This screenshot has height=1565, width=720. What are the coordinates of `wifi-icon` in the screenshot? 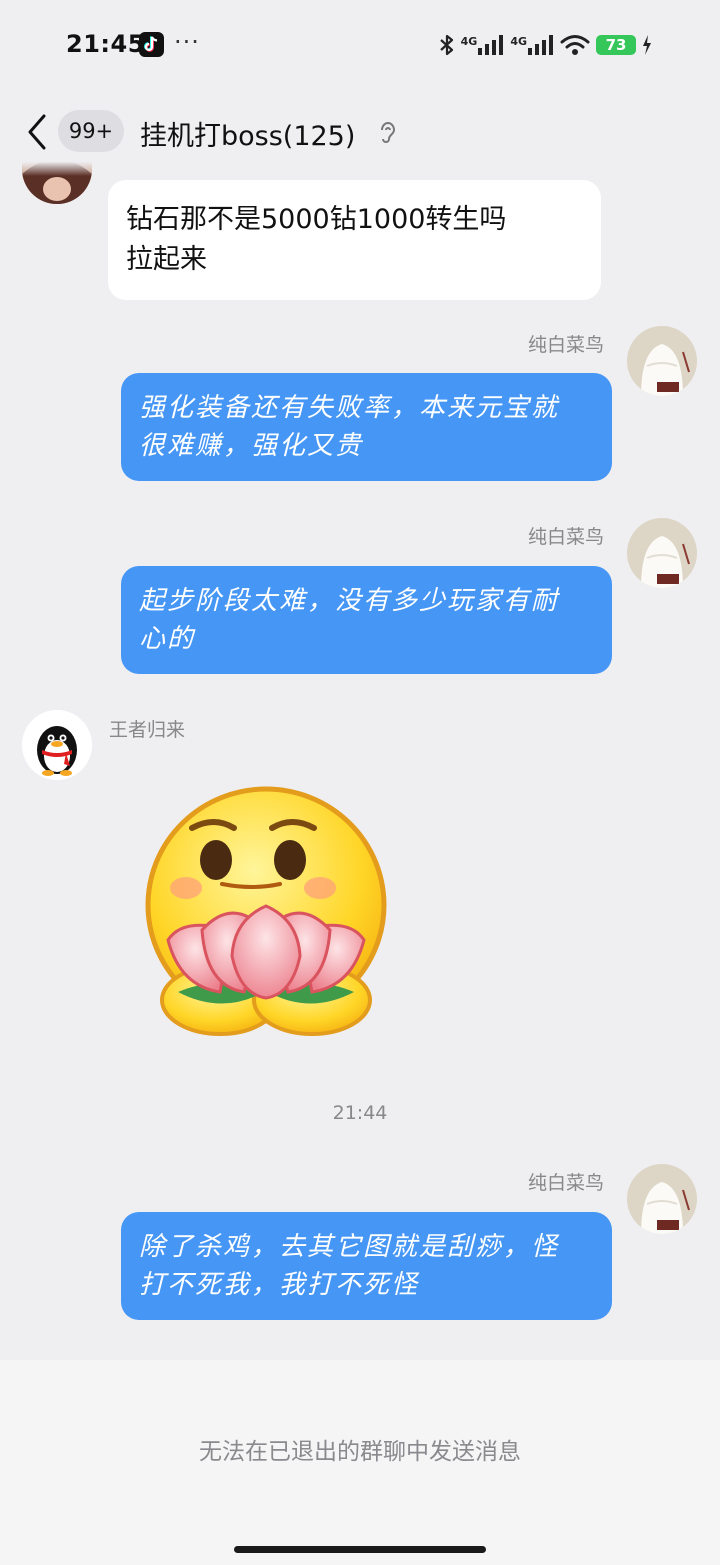 It's located at (575, 45).